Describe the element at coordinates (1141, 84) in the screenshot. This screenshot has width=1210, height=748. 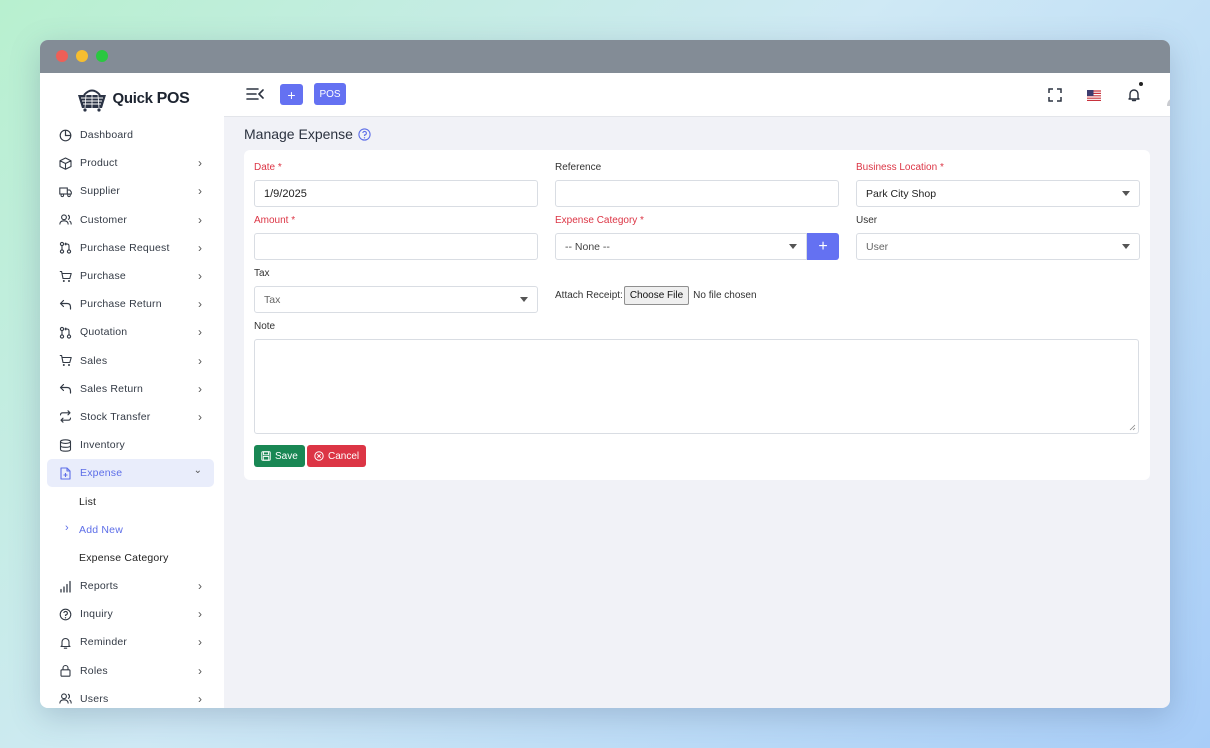
I see `notification-dot` at that location.